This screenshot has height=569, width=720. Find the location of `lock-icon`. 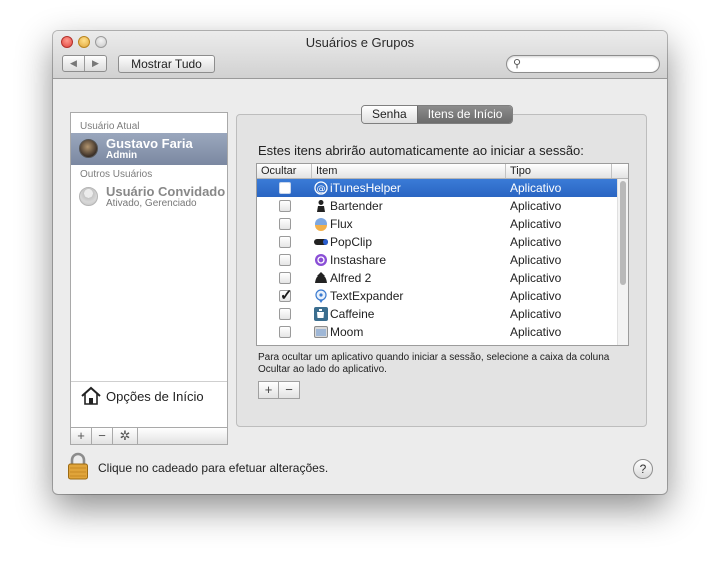

lock-icon is located at coordinates (78, 467).